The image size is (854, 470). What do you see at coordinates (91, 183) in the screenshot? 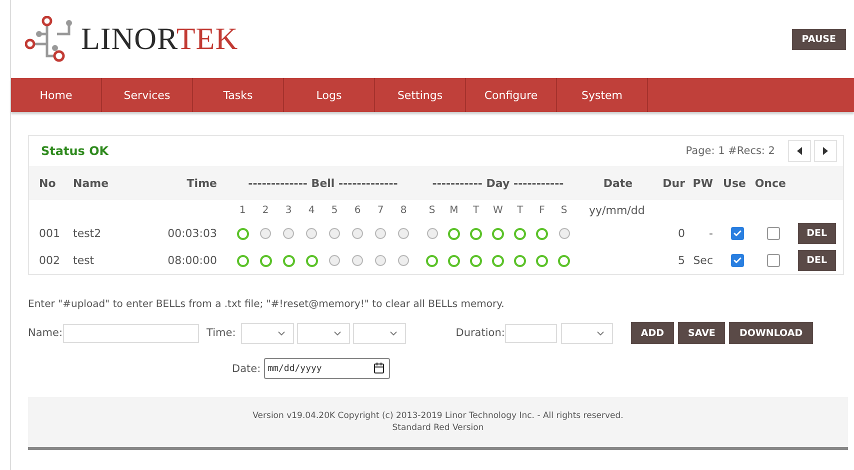
I see `column-header: Name` at bounding box center [91, 183].